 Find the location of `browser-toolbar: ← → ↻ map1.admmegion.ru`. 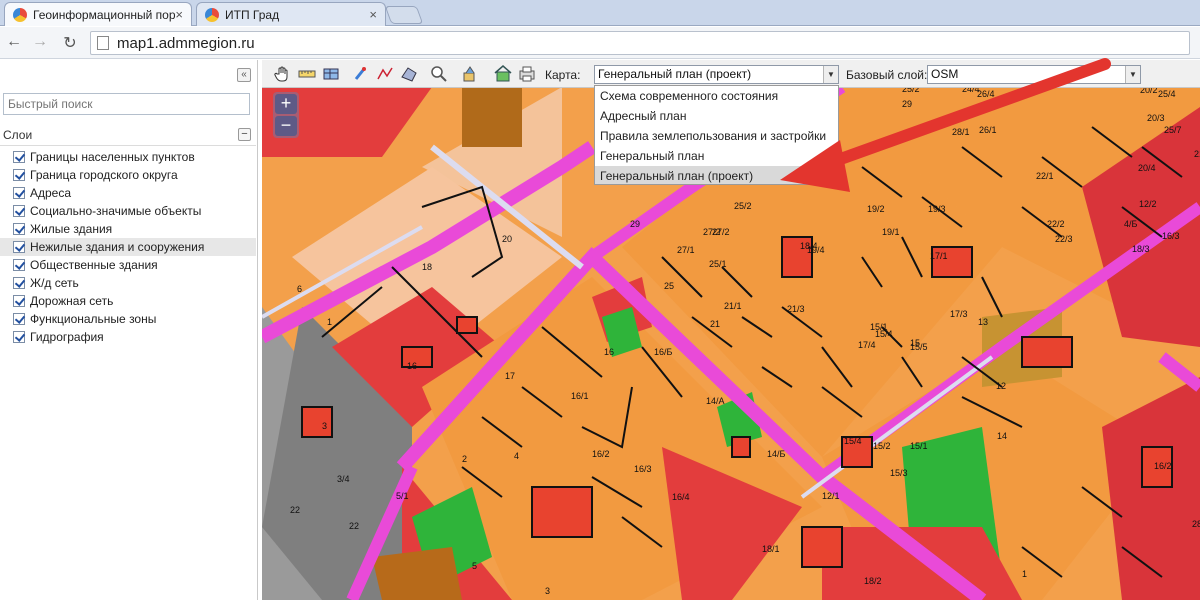

browser-toolbar: ← → ↻ map1.admmegion.ru is located at coordinates (600, 43).